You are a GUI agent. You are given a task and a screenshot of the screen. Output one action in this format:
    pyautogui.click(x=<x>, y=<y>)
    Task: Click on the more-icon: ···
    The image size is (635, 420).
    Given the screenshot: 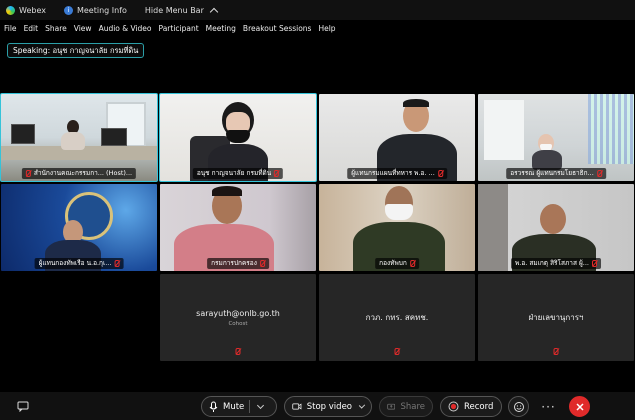 What is the action you would take?
    pyautogui.click(x=548, y=406)
    